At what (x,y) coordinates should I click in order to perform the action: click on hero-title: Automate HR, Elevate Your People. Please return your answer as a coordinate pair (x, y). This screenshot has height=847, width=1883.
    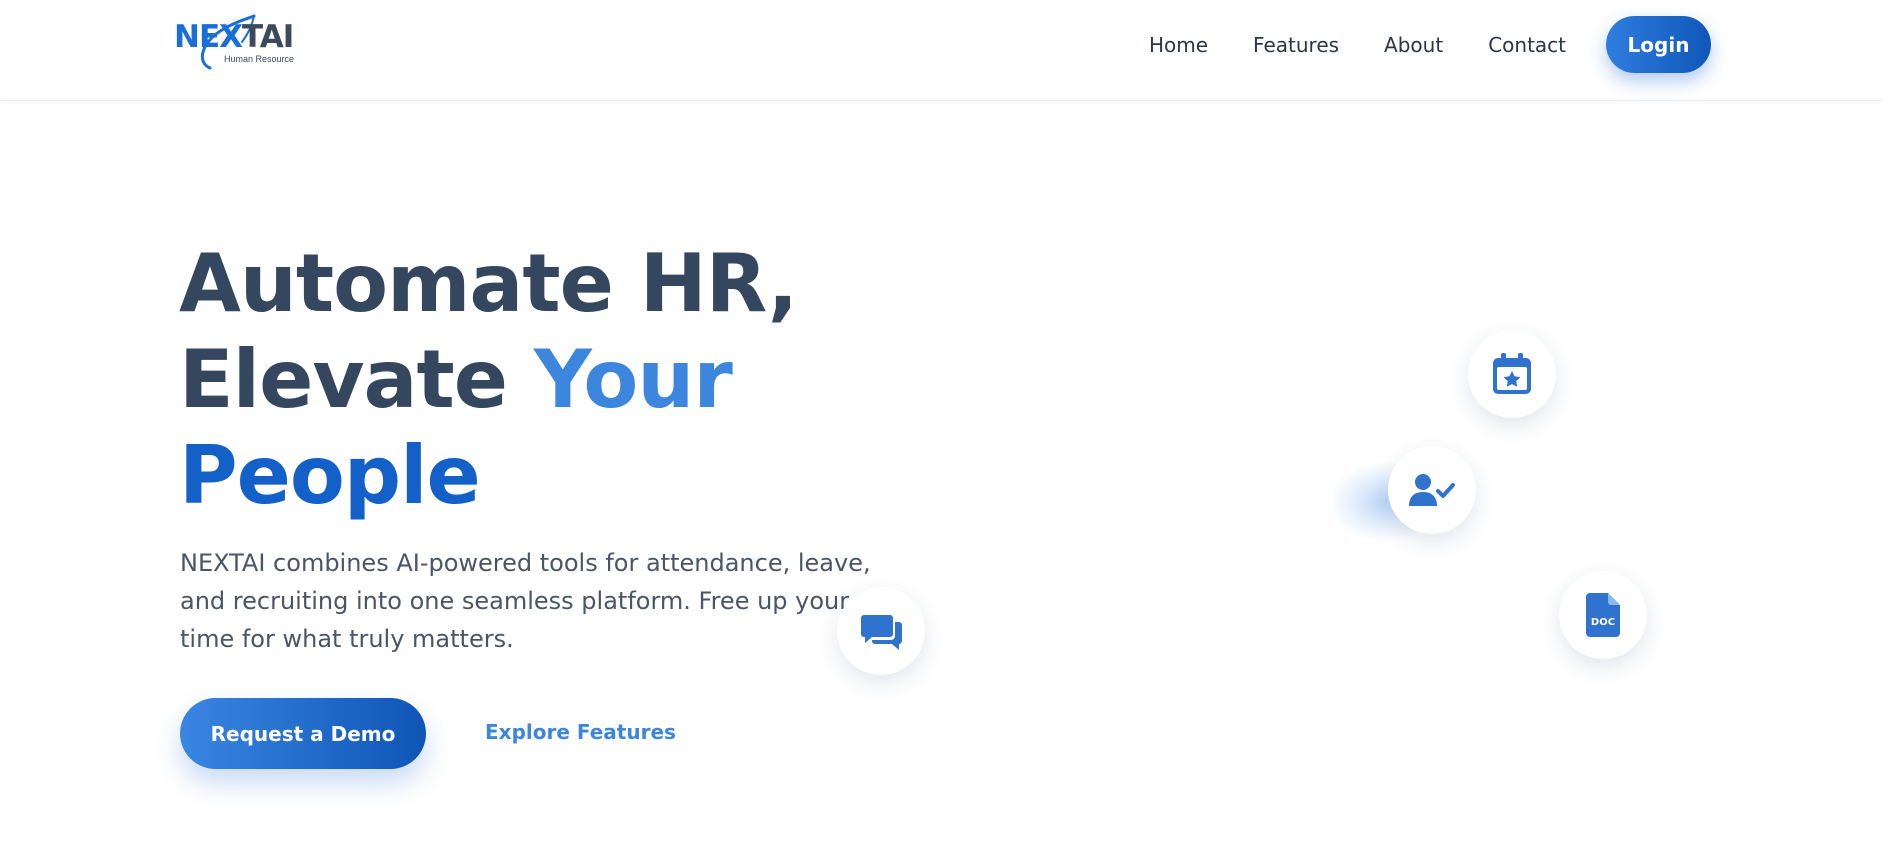
    Looking at the image, I should click on (488, 380).